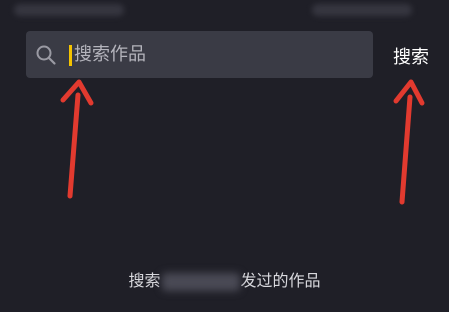 The height and width of the screenshot is (312, 449). I want to click on empty-state-hint: 搜索 发过的作品, so click(224, 279).